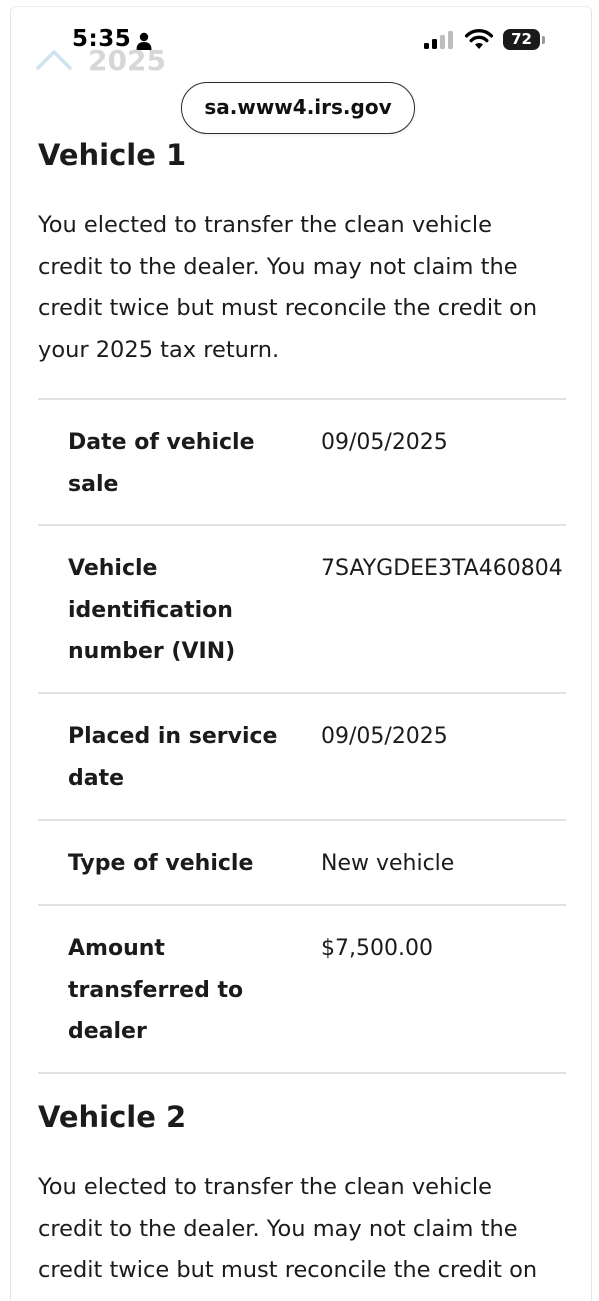 Image resolution: width=599 pixels, height=1301 pixels. Describe the element at coordinates (388, 863) in the screenshot. I see `detail-value: New vehicle` at that location.